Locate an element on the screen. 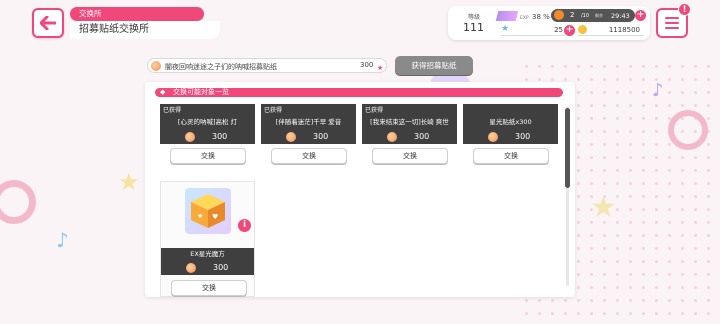  ticket-count: 300 is located at coordinates (367, 65).